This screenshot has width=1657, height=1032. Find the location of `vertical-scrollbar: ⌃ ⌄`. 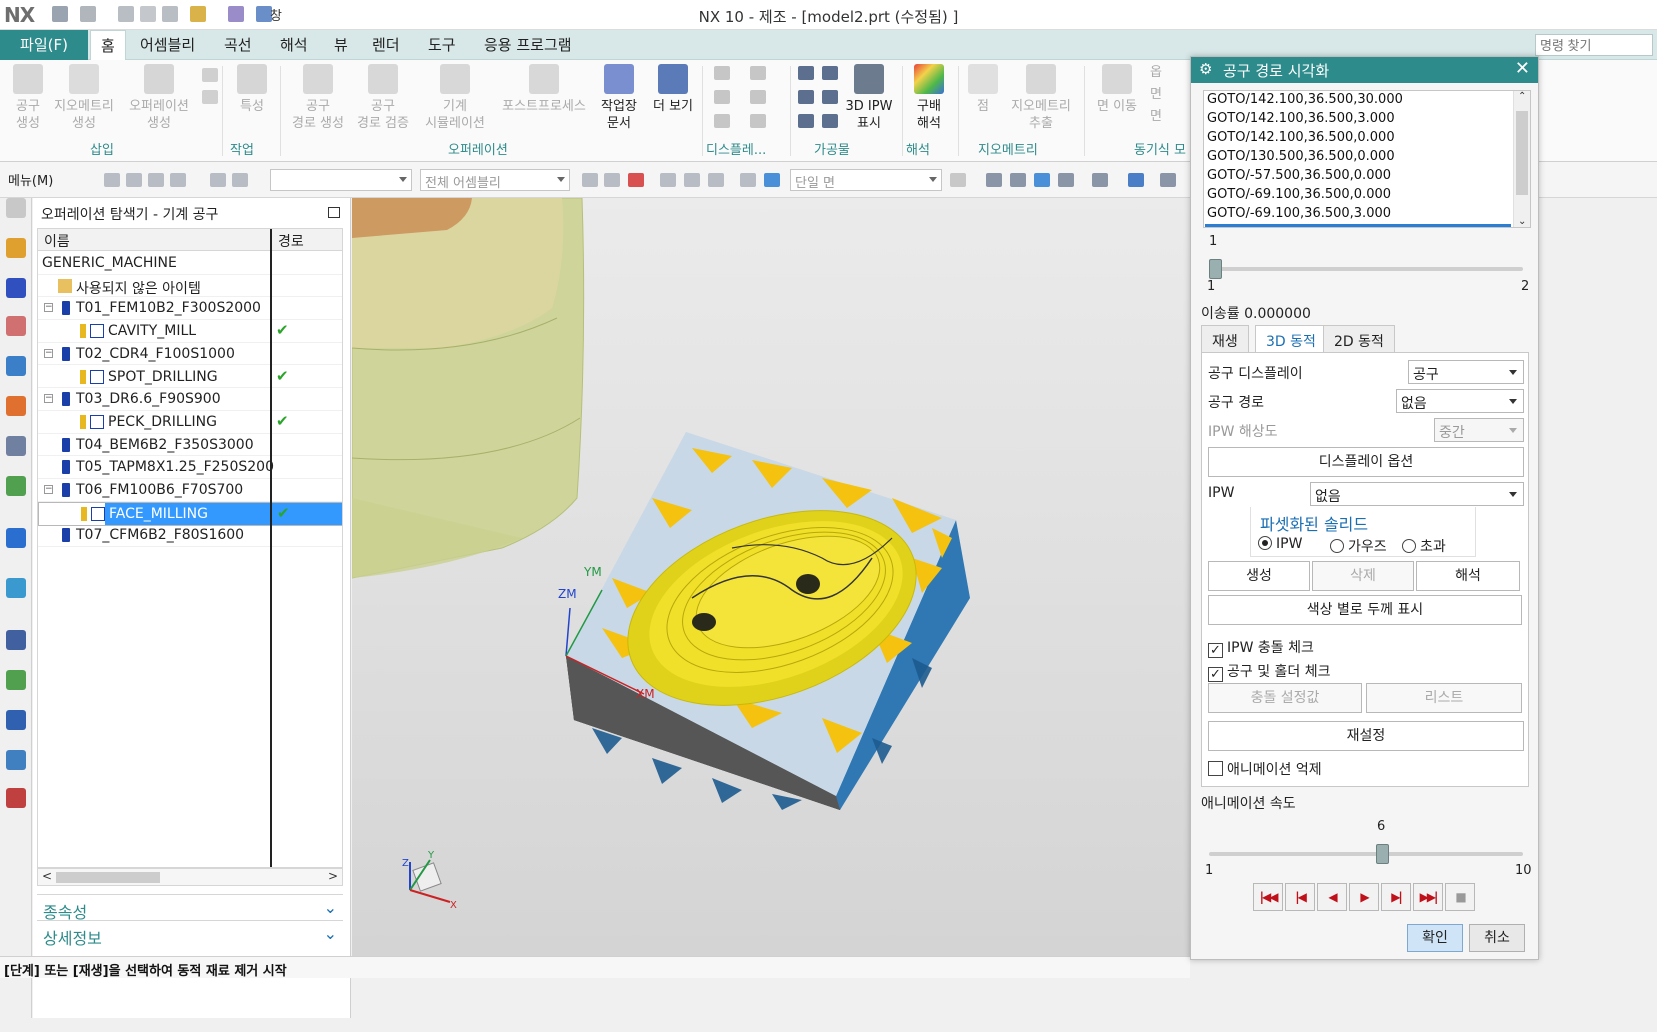

vertical-scrollbar: ⌃ ⌄ is located at coordinates (1521, 159).